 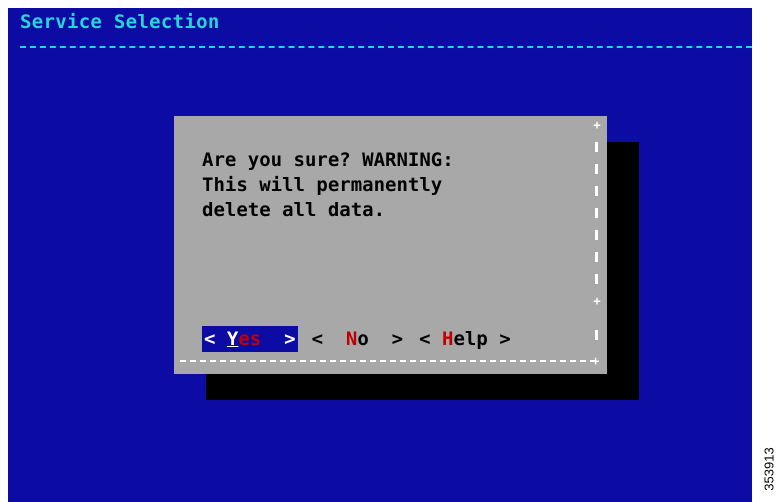 I want to click on figure-id-label: 353913, so click(x=769, y=469).